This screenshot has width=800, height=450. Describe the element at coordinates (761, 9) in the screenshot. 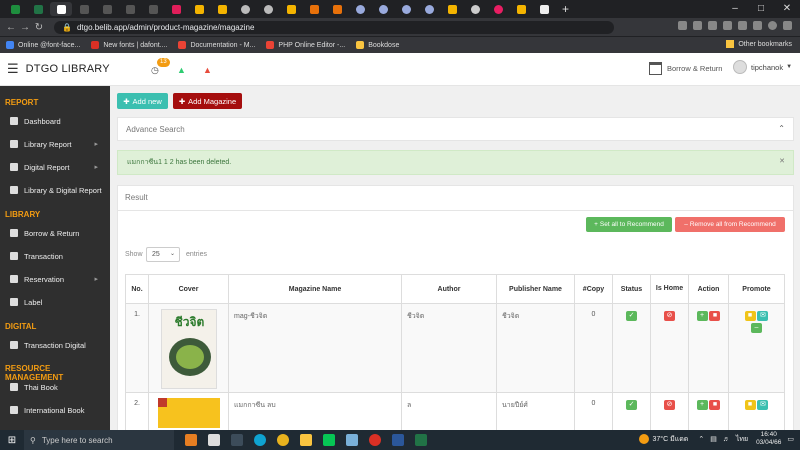

I see `maximize-icon: □` at that location.